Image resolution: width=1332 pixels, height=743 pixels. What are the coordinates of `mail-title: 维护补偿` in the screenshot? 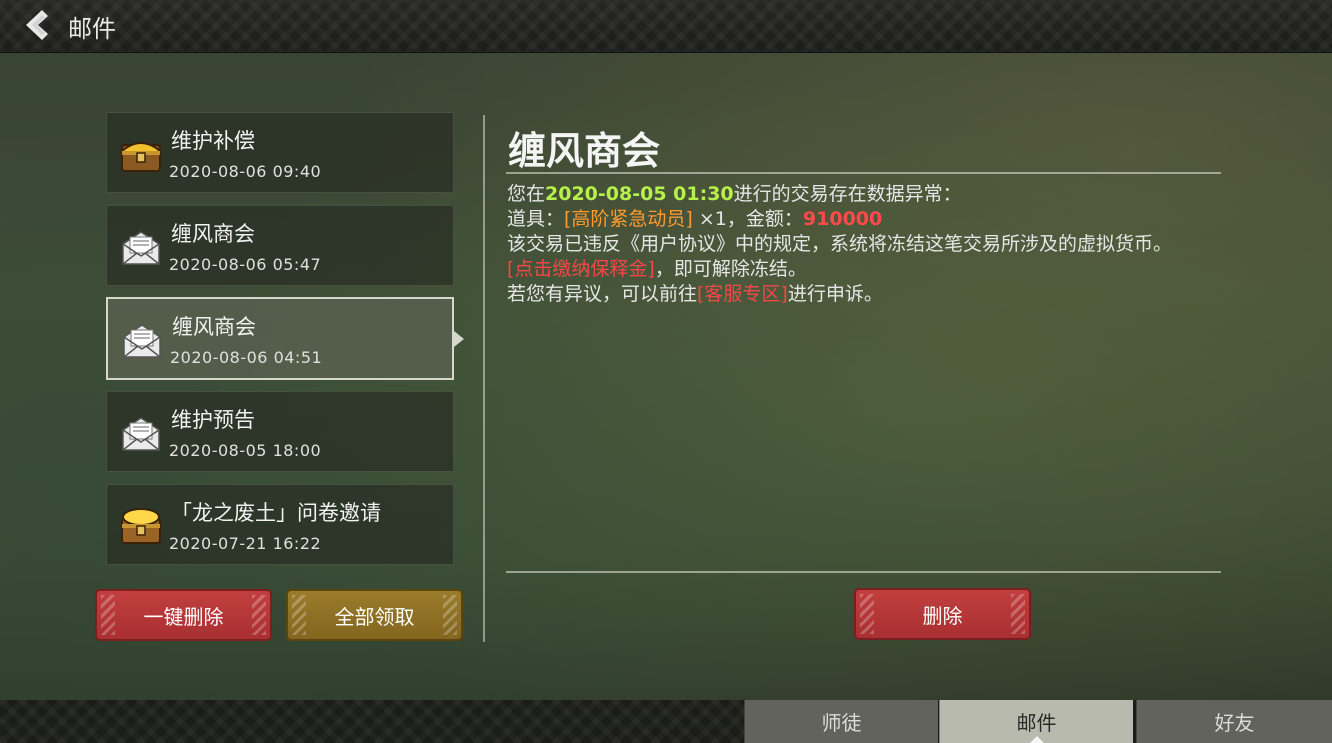 It's located at (213, 141).